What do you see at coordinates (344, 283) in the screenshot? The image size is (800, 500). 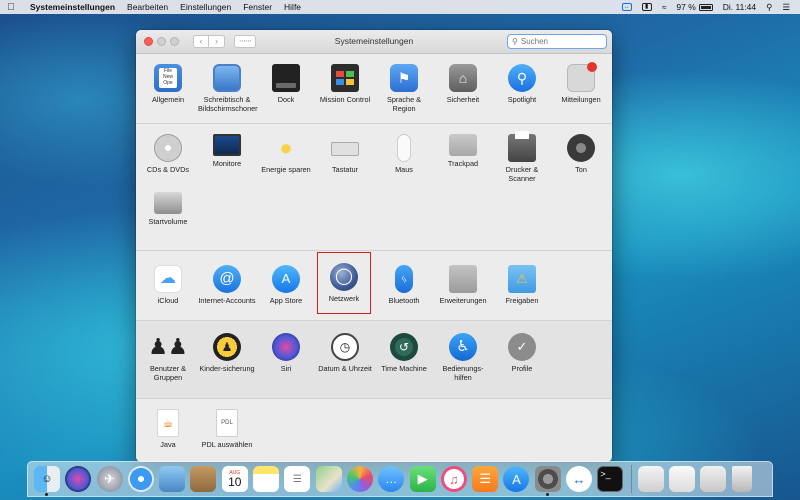 I see `pane-netzwerk: ◯ Netzwerk` at bounding box center [344, 283].